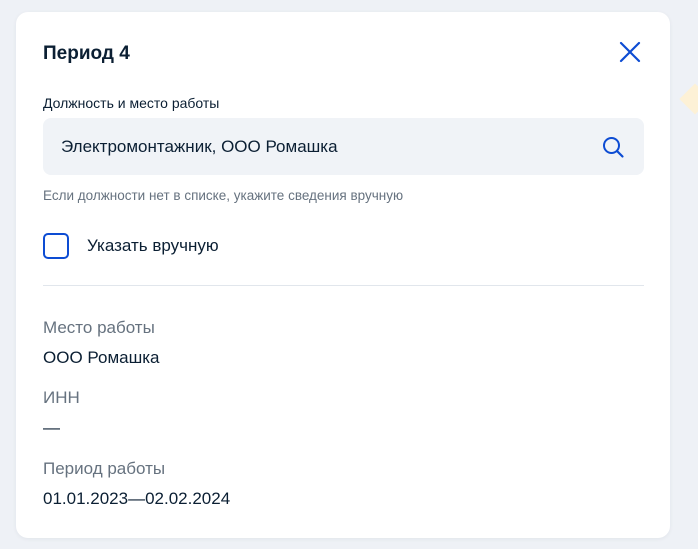 Image resolution: width=698 pixels, height=549 pixels. What do you see at coordinates (99, 327) in the screenshot?
I see `workplace-label: Место работы` at bounding box center [99, 327].